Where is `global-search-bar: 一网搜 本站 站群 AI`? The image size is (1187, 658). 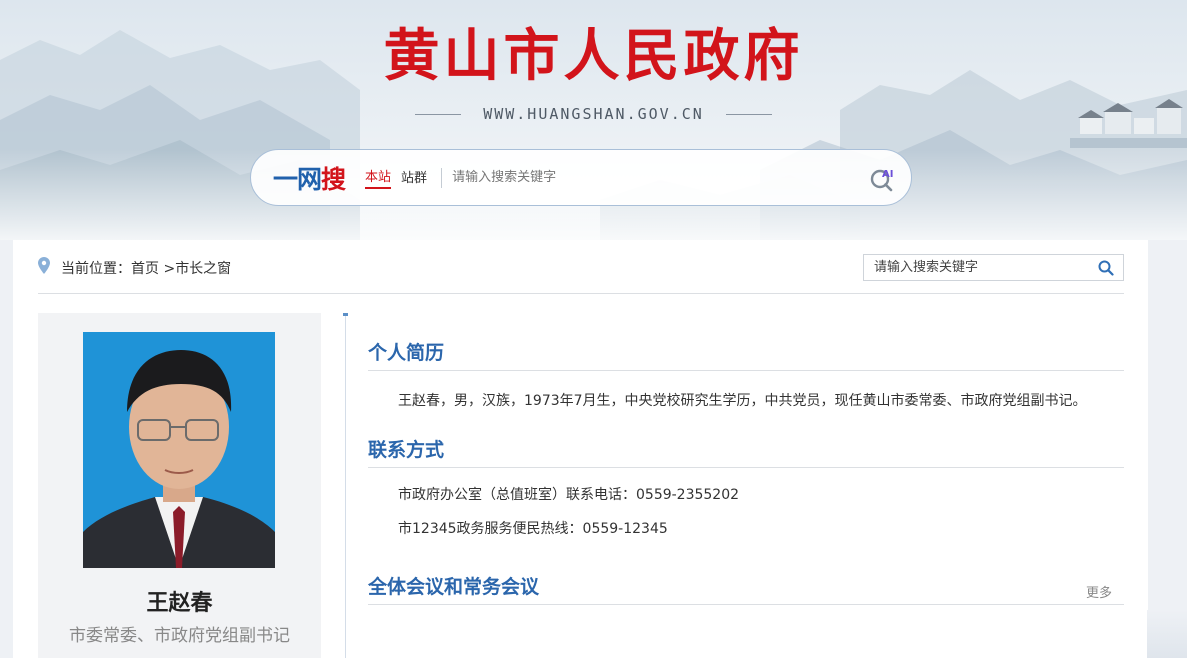
global-search-bar: 一网搜 本站 站群 AI is located at coordinates (581, 177).